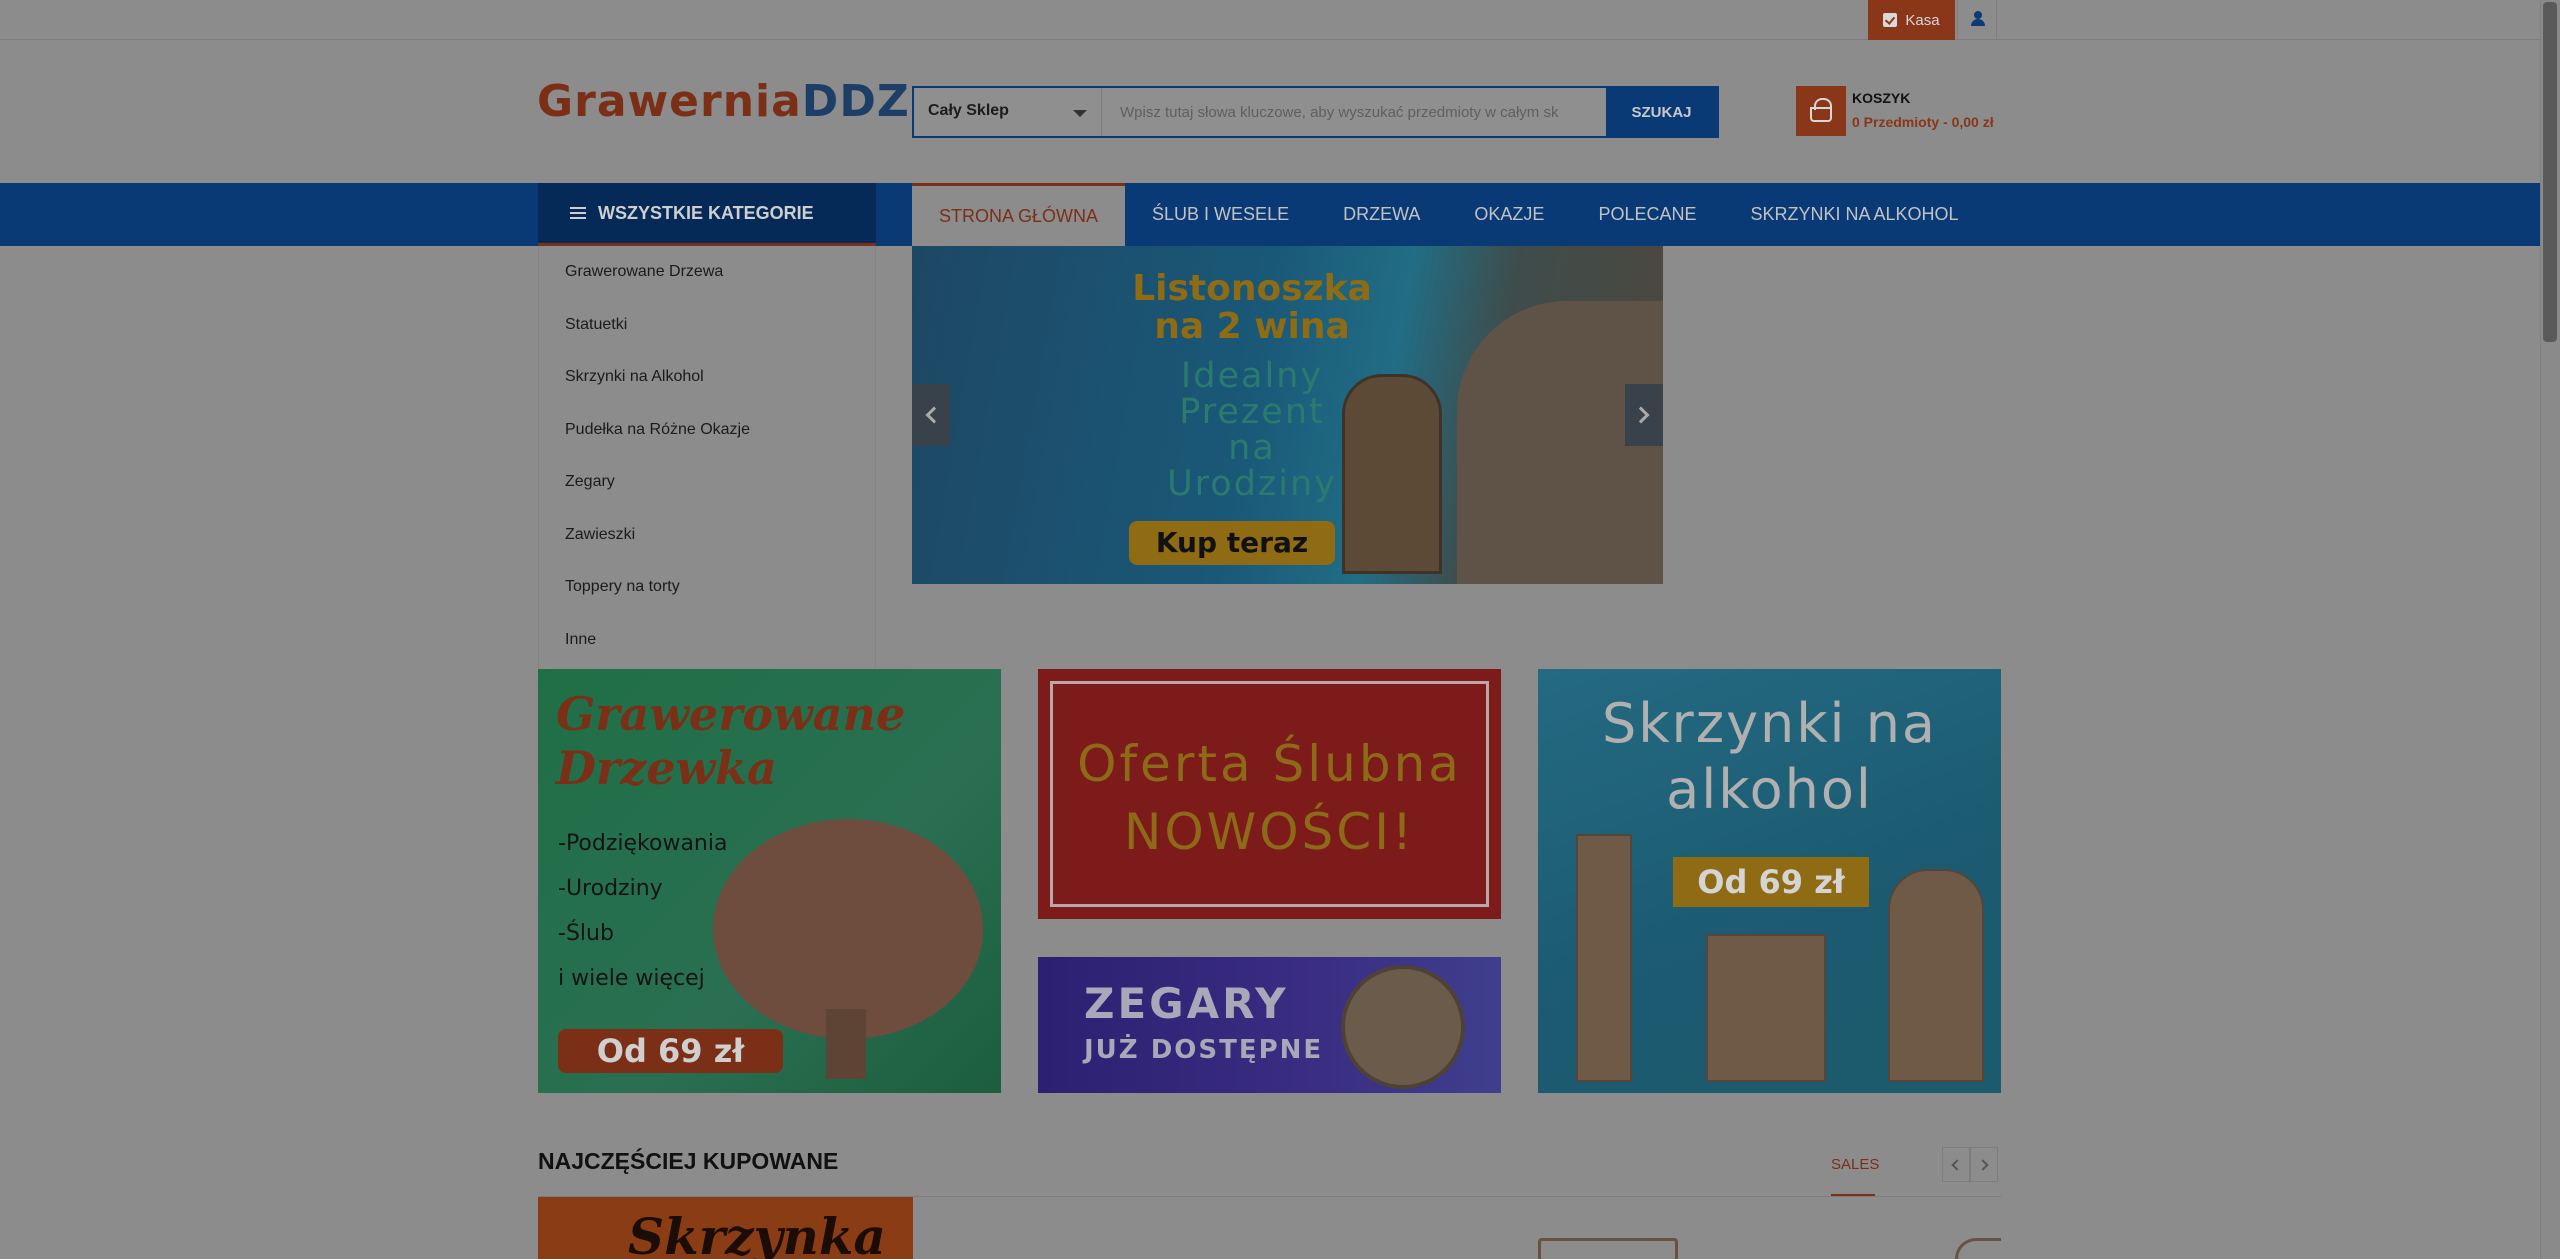  I want to click on products-prev-button, so click(1956, 1164).